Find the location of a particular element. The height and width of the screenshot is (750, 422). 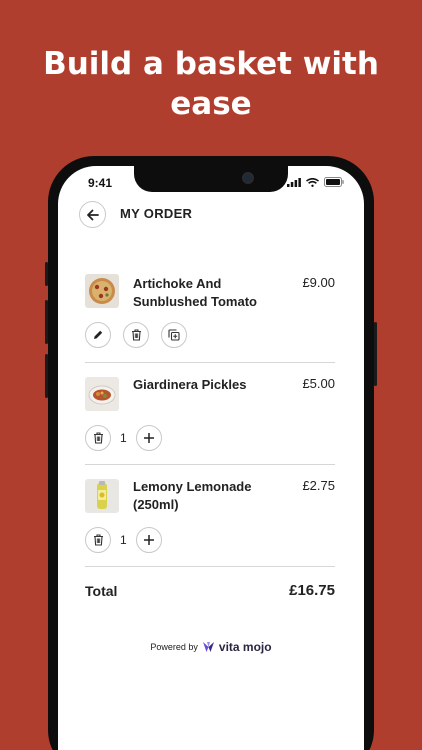

item-name: Lemony Lemonade (250ml) is located at coordinates (192, 495).